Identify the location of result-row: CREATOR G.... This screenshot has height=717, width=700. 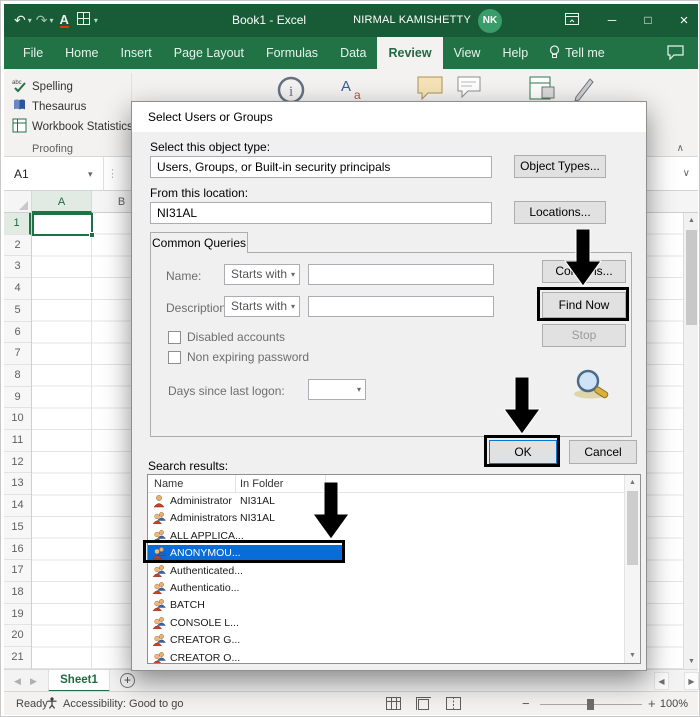
(386, 640).